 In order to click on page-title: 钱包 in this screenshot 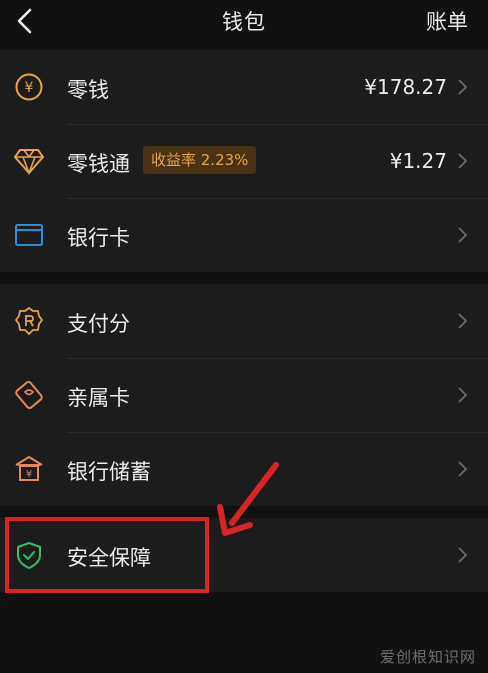, I will do `click(244, 22)`.